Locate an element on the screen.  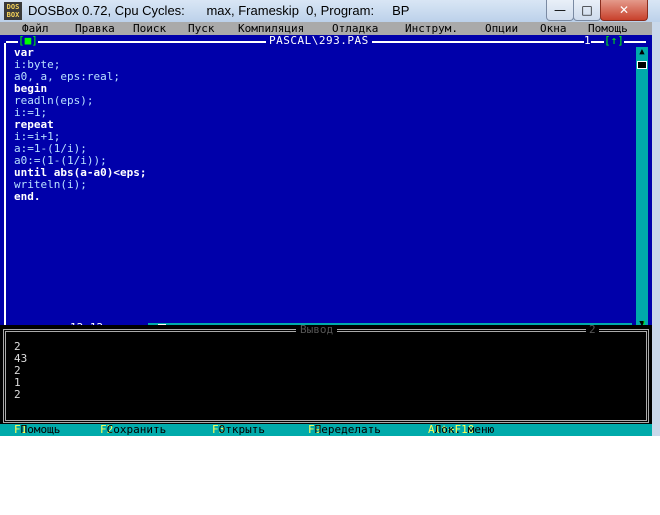
status-save: F2 Сохранить is located at coordinates (133, 430).